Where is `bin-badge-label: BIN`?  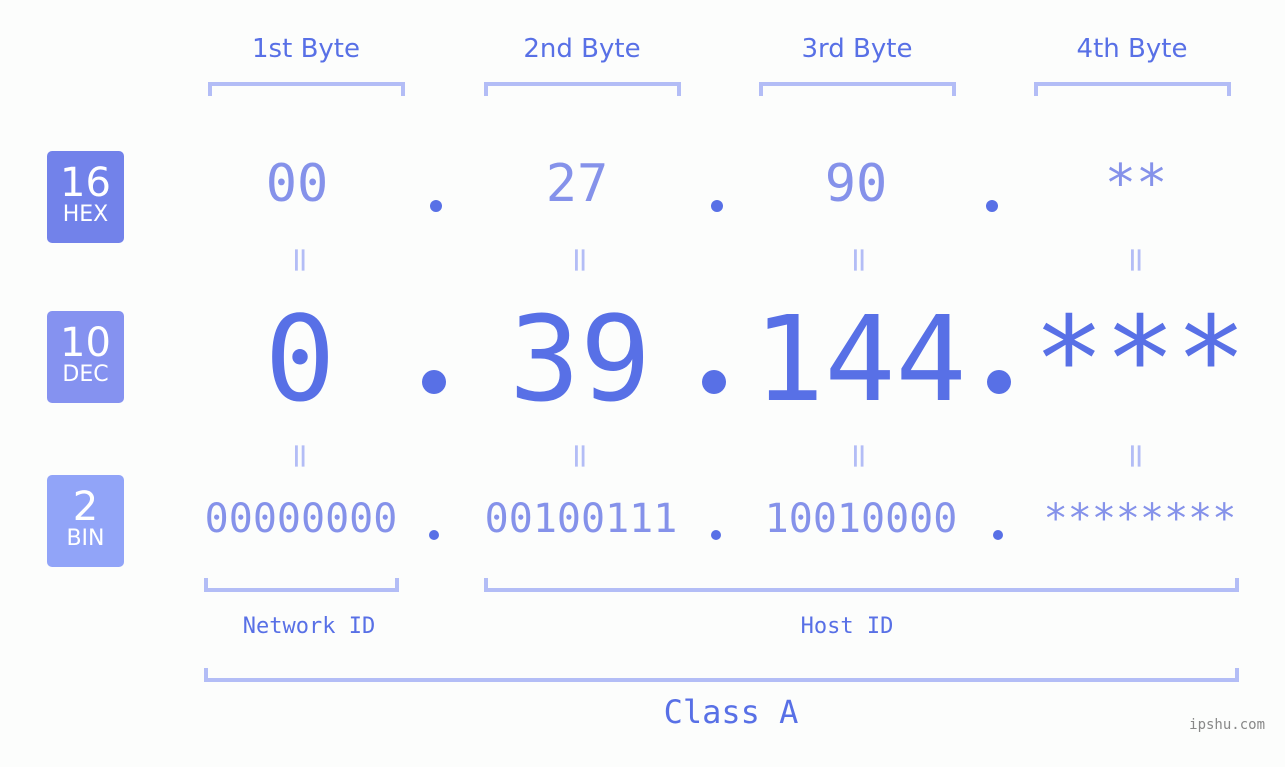
bin-badge-label: BIN is located at coordinates (85, 538).